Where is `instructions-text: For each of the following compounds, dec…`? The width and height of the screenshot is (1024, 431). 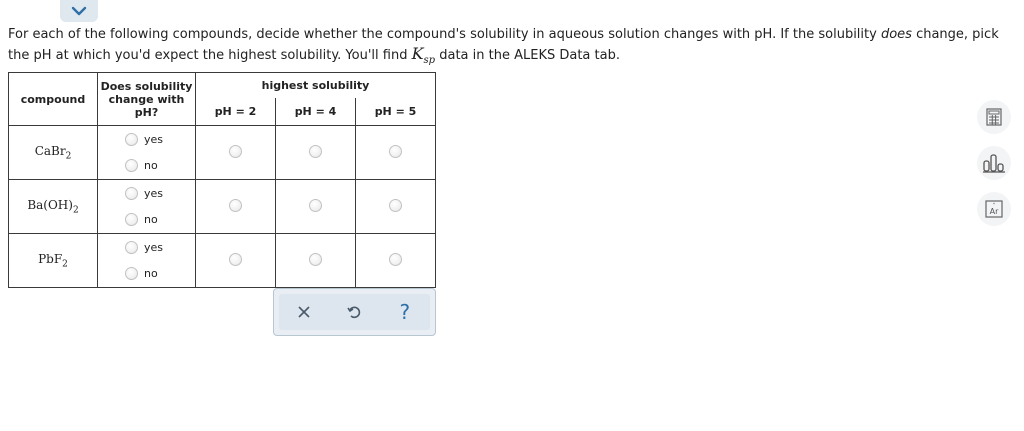 instructions-text: For each of the following compounds, dec… is located at coordinates (444, 34).